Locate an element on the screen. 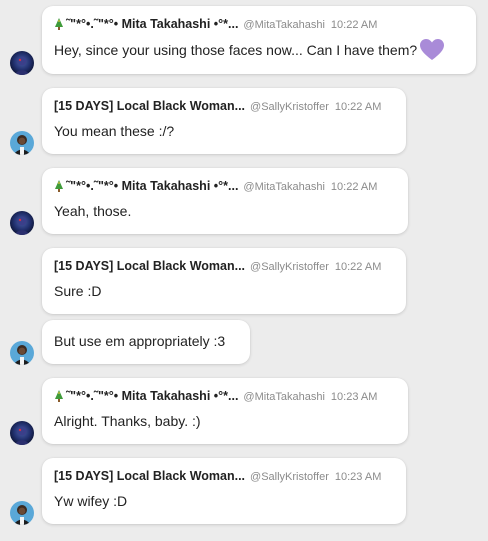 This screenshot has height=541, width=488. purple-heart-icon is located at coordinates (432, 52).